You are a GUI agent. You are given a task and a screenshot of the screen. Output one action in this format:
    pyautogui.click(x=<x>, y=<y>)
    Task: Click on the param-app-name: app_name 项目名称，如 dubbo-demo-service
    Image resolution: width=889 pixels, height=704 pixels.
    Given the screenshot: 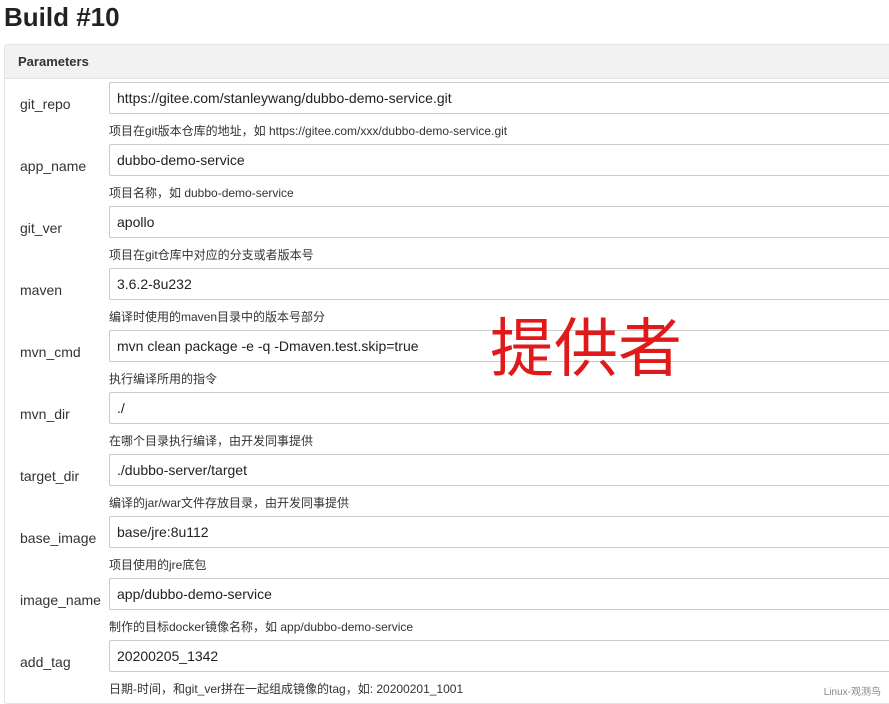 What is the action you would take?
    pyautogui.click(x=447, y=175)
    